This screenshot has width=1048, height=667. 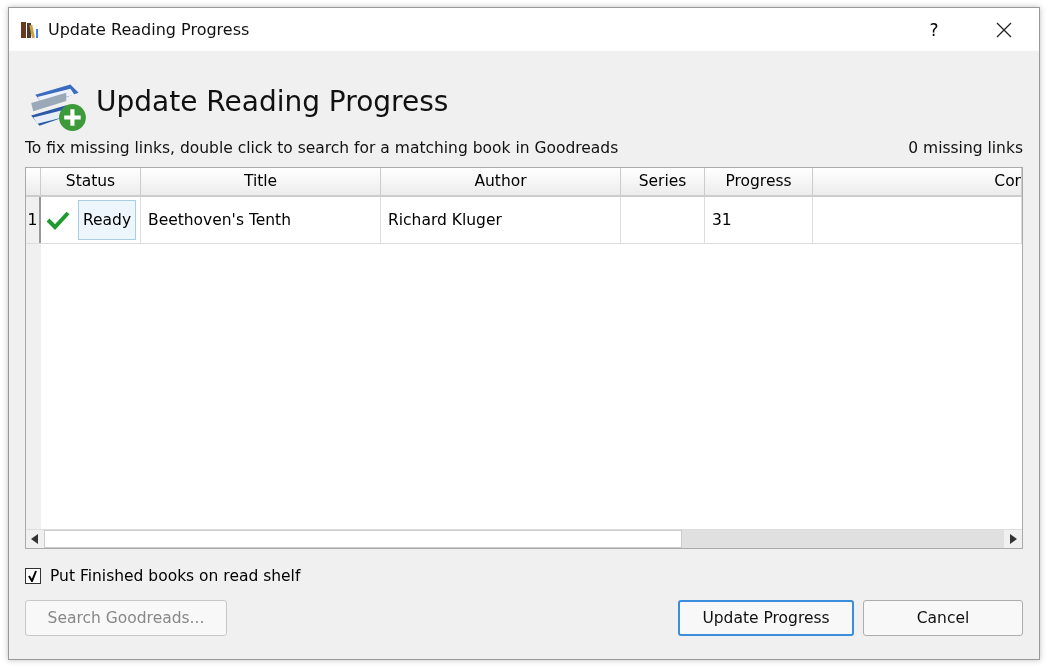 What do you see at coordinates (261, 220) in the screenshot?
I see `table-cell: Beethoven's Tenth` at bounding box center [261, 220].